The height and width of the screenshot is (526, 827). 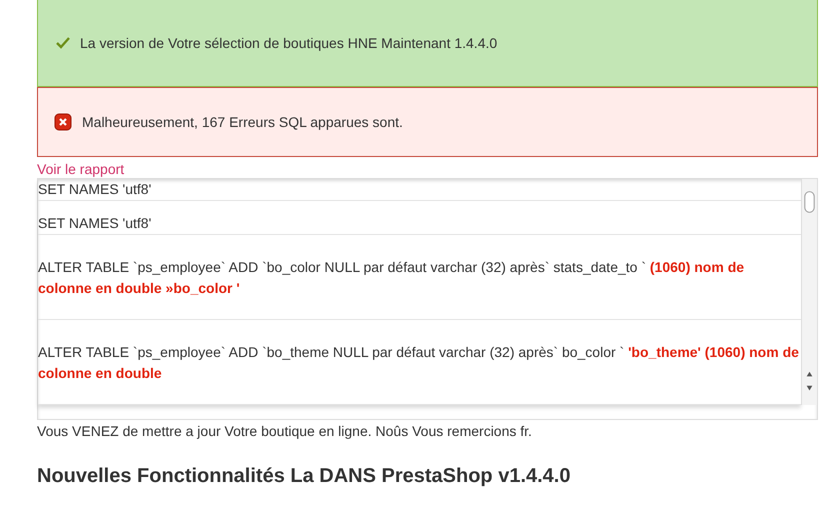 I want to click on log-entry: ALTER TABLE `ps_employee` ADD `bo_theme NULL par défaut varchar (32) après` bo_color ` 'bo_theme' (1060) nom de colonne en double, so click(x=419, y=362).